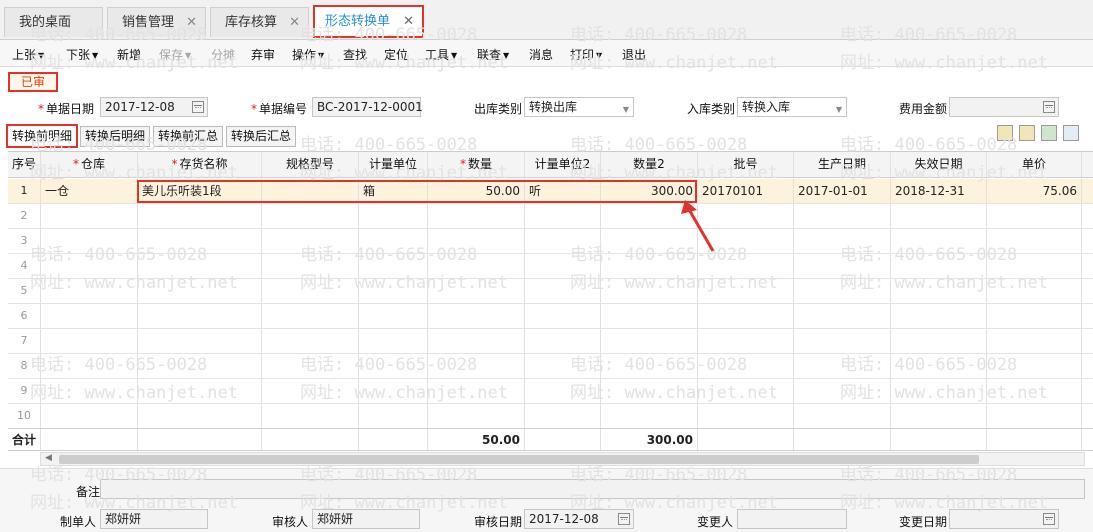  Describe the element at coordinates (393, 164) in the screenshot. I see `col-header-unit: 计量单位` at that location.